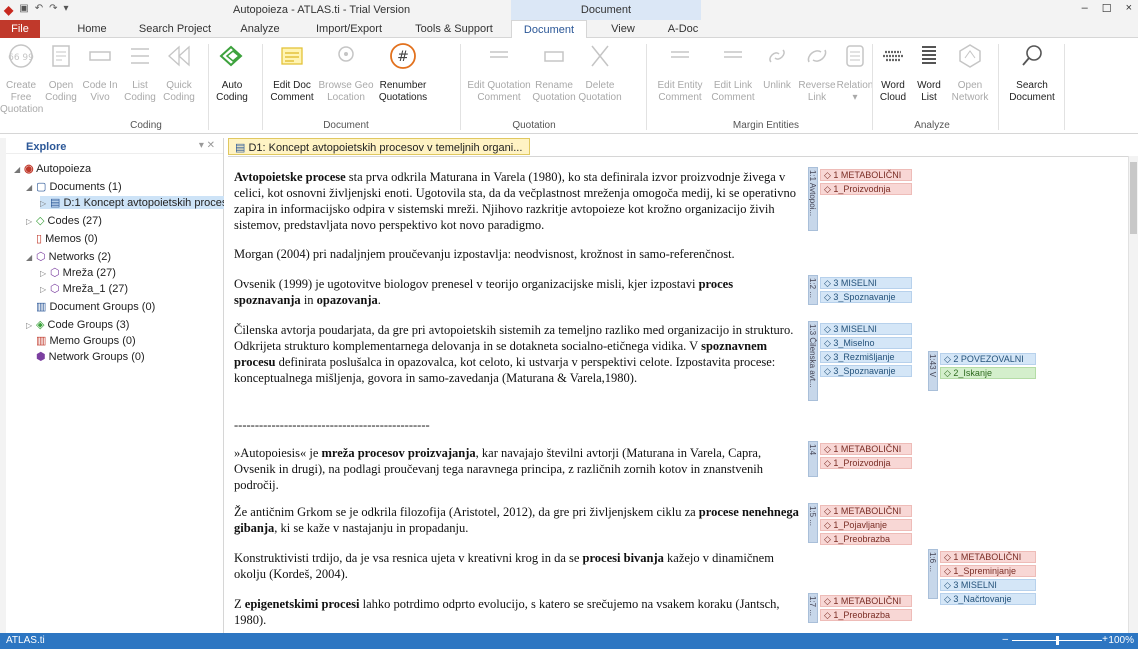 The height and width of the screenshot is (649, 1138). What do you see at coordinates (893, 73) in the screenshot?
I see `word-cloud-button: Word Cloud` at bounding box center [893, 73].